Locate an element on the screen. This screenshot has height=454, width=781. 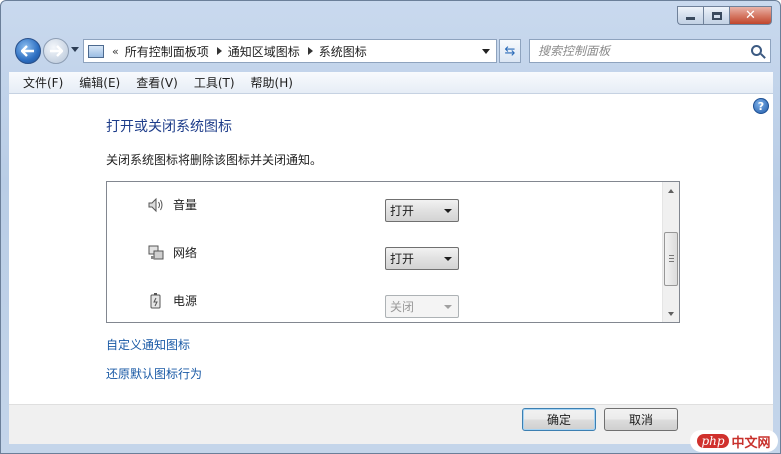
arrow-right-icon is located at coordinates (56, 51).